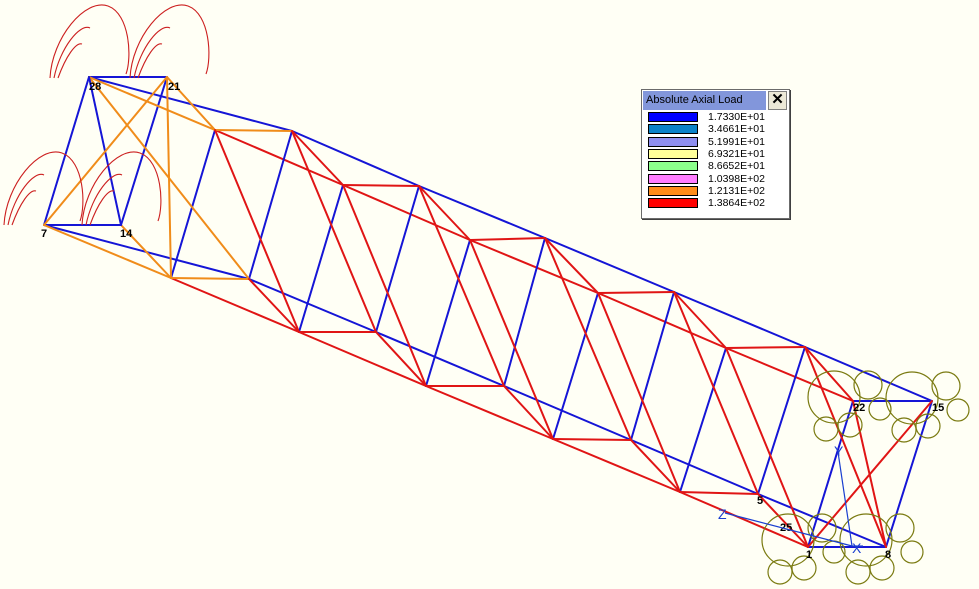  I want to click on legend-value: 5.1991E+01, so click(736, 141).